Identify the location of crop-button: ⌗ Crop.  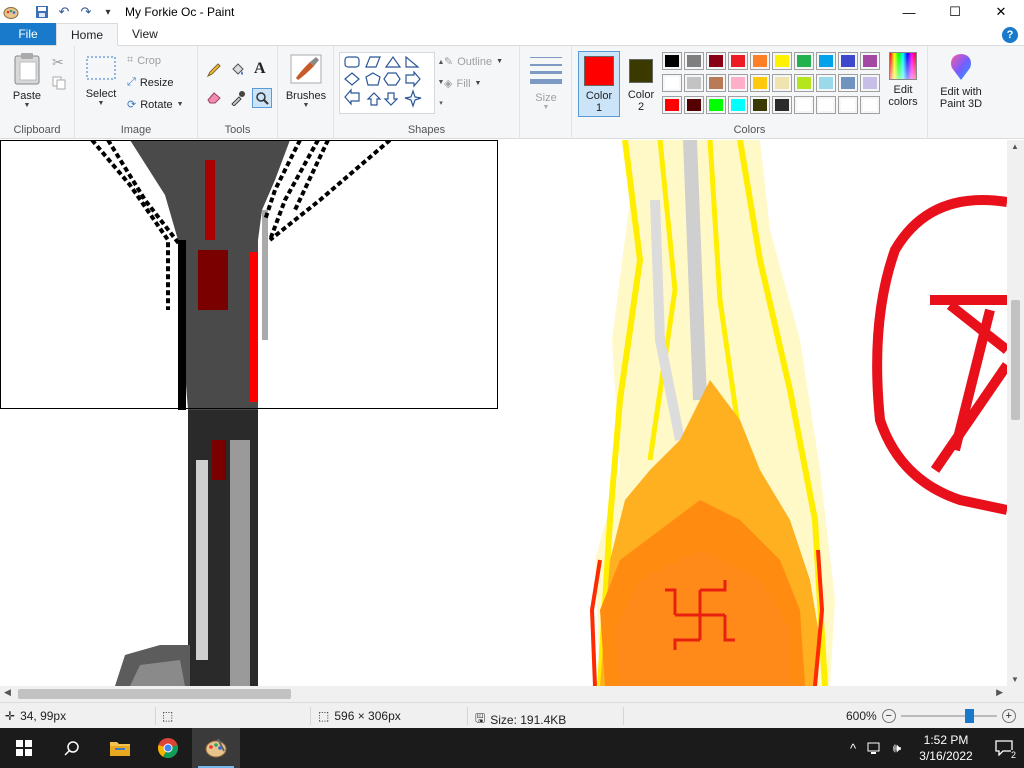
(144, 60).